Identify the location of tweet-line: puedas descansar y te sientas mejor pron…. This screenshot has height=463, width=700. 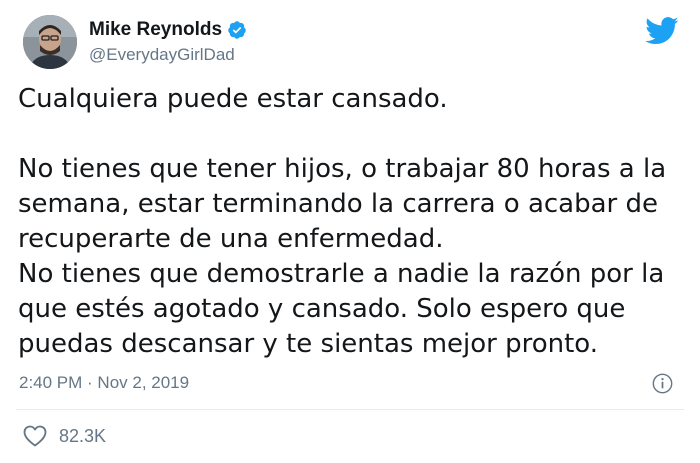
(308, 344).